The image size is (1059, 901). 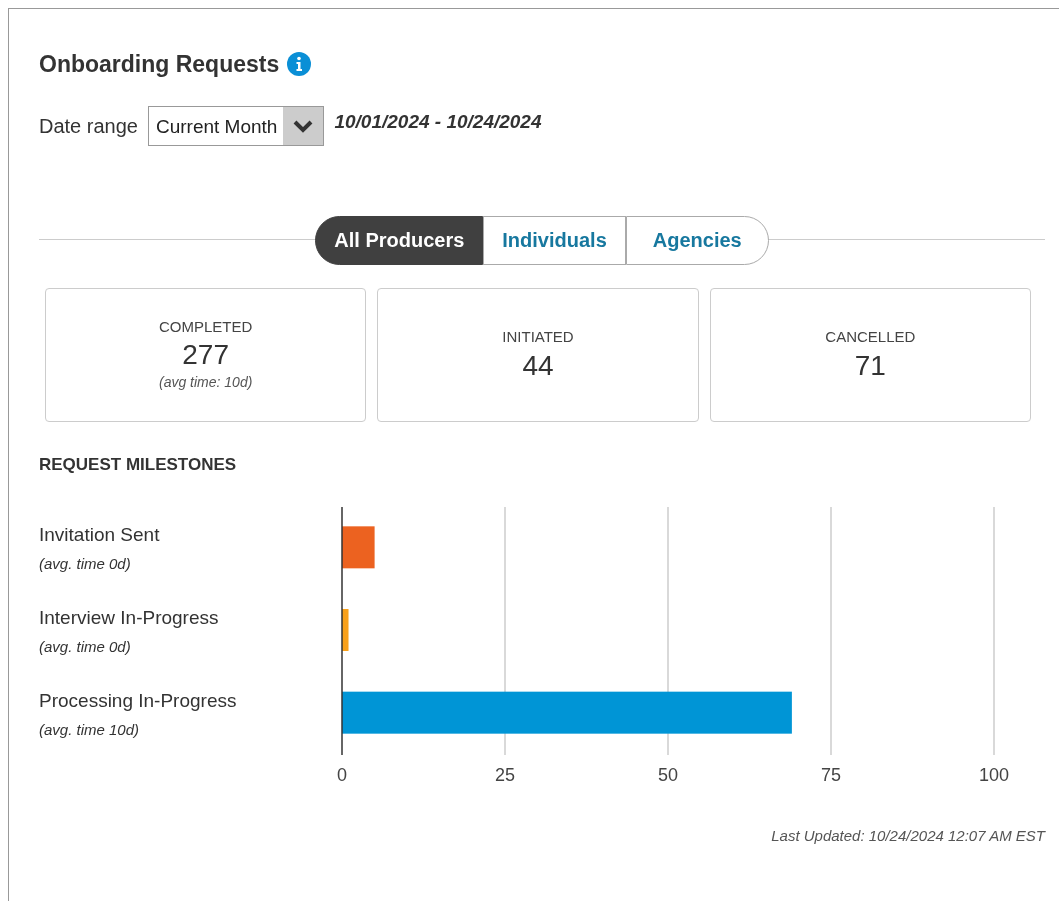 I want to click on stat-note: (avg time: 10d), so click(x=205, y=383).